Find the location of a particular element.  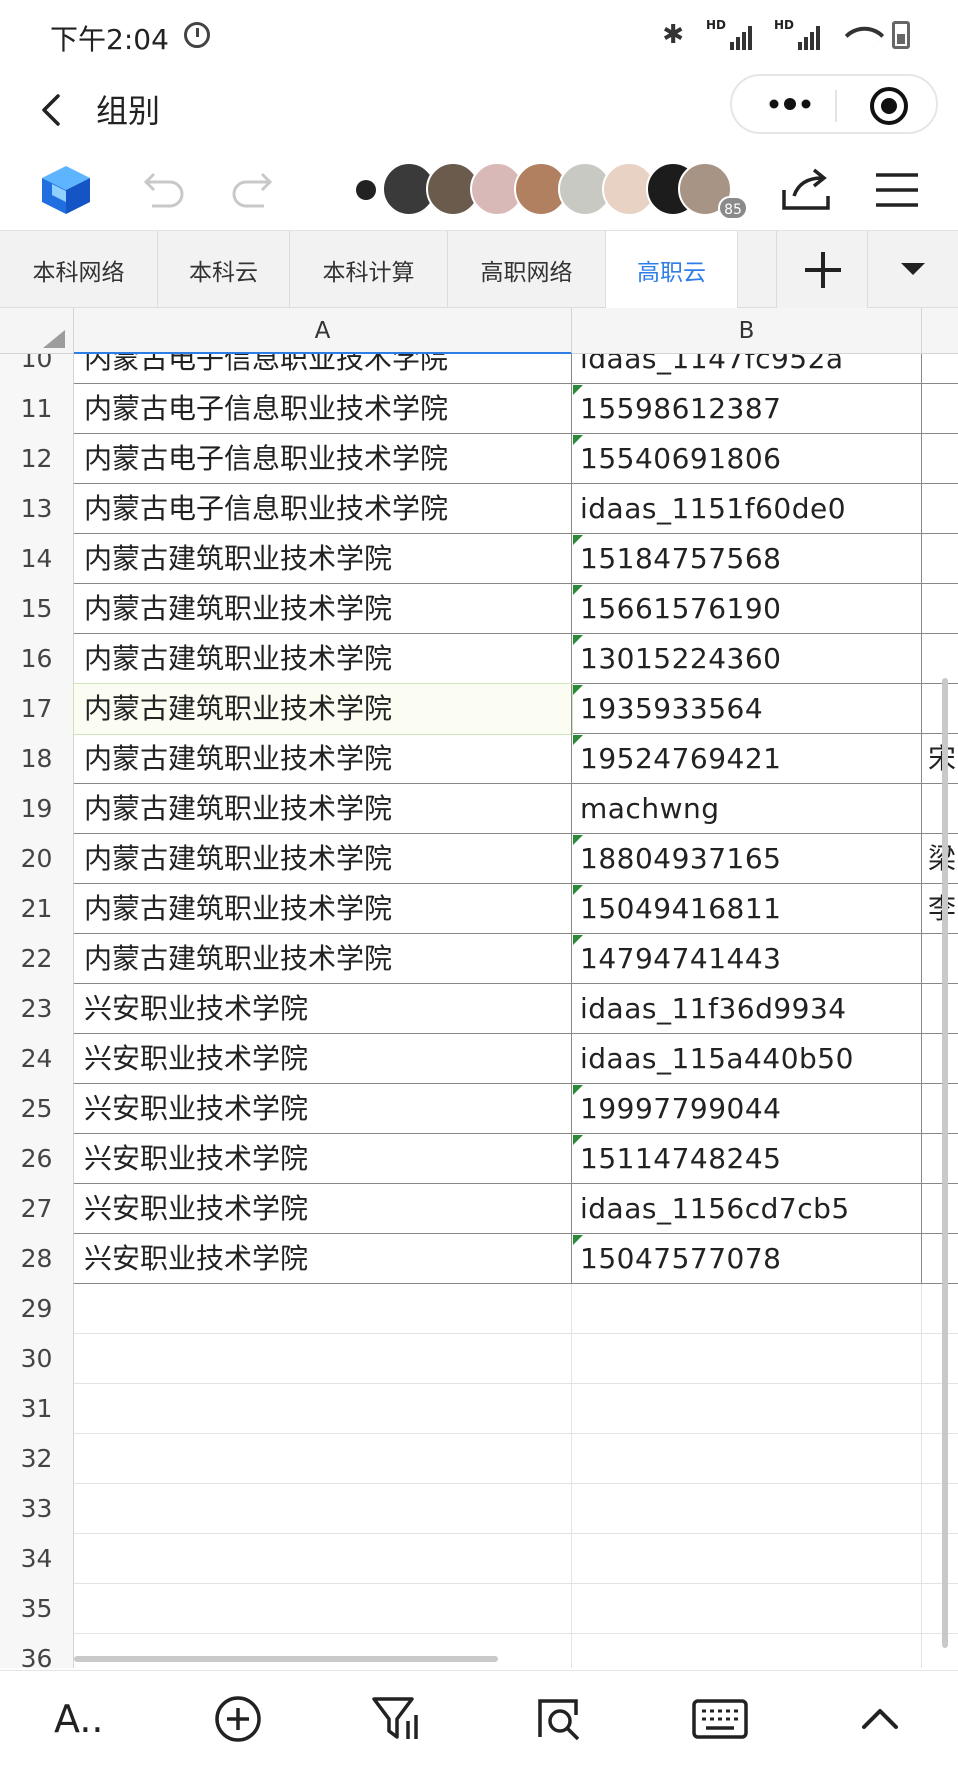

row-number: 28 is located at coordinates (37, 1259).